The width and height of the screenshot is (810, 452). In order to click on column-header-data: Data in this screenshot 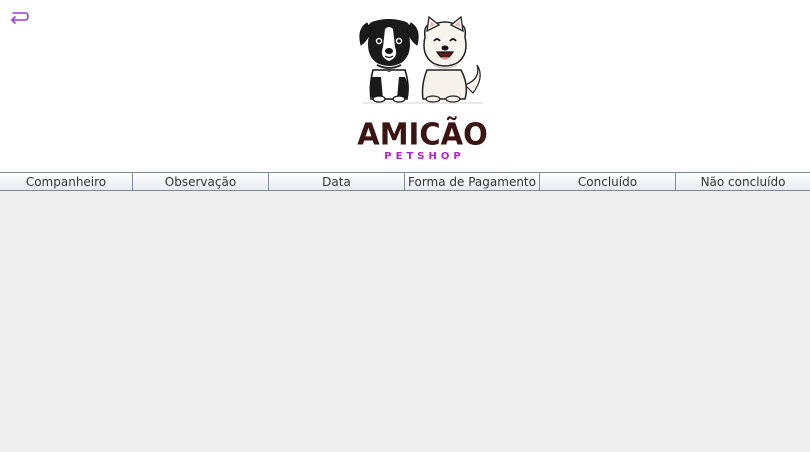, I will do `click(337, 181)`.